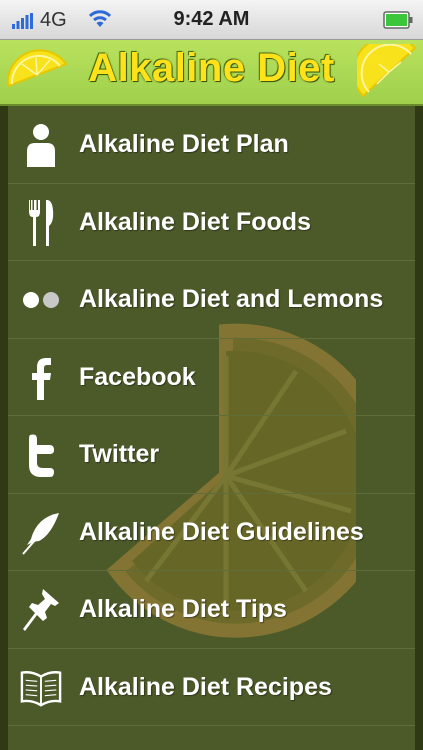 Image resolution: width=423 pixels, height=750 pixels. I want to click on menu-item-diet-foods: Alkaline Diet Foods, so click(211, 222).